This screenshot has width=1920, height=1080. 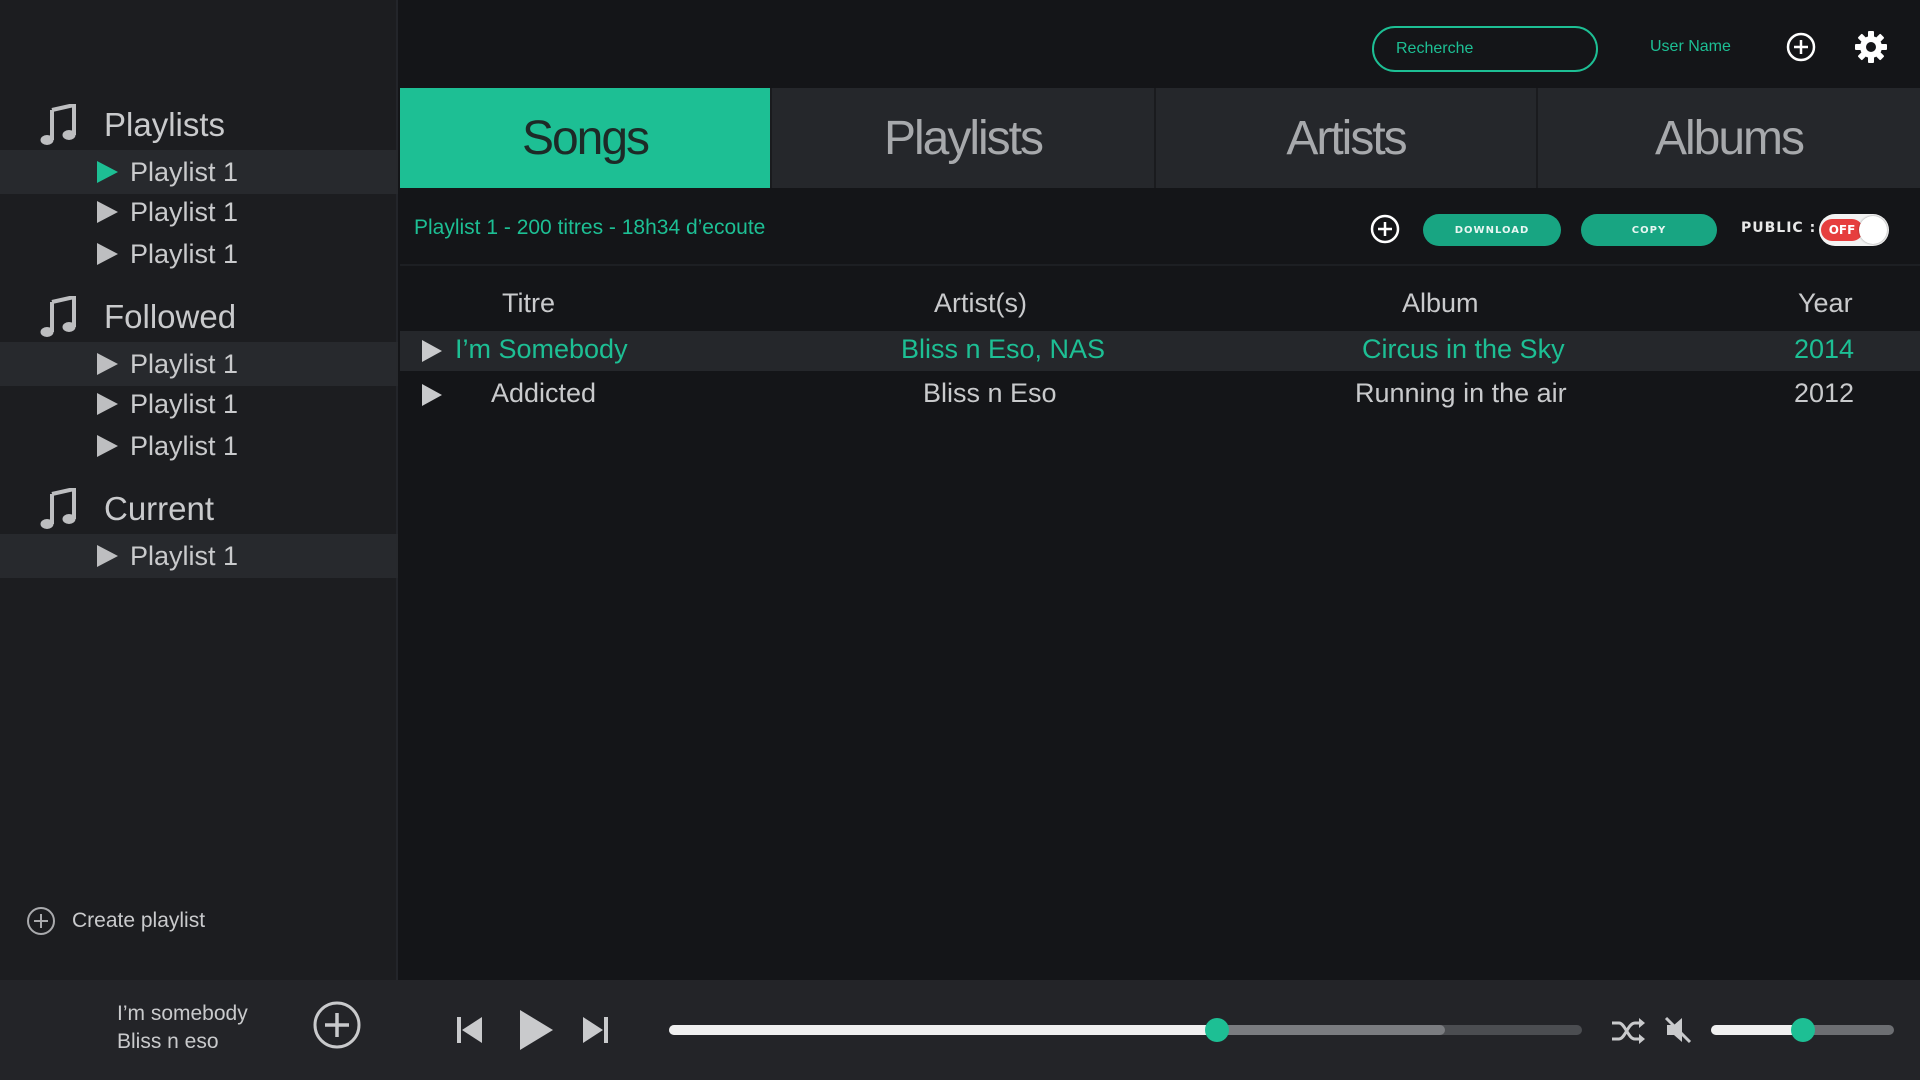 I want to click on player-bar: I’m somebody Bliss n eso, so click(x=960, y=1030).